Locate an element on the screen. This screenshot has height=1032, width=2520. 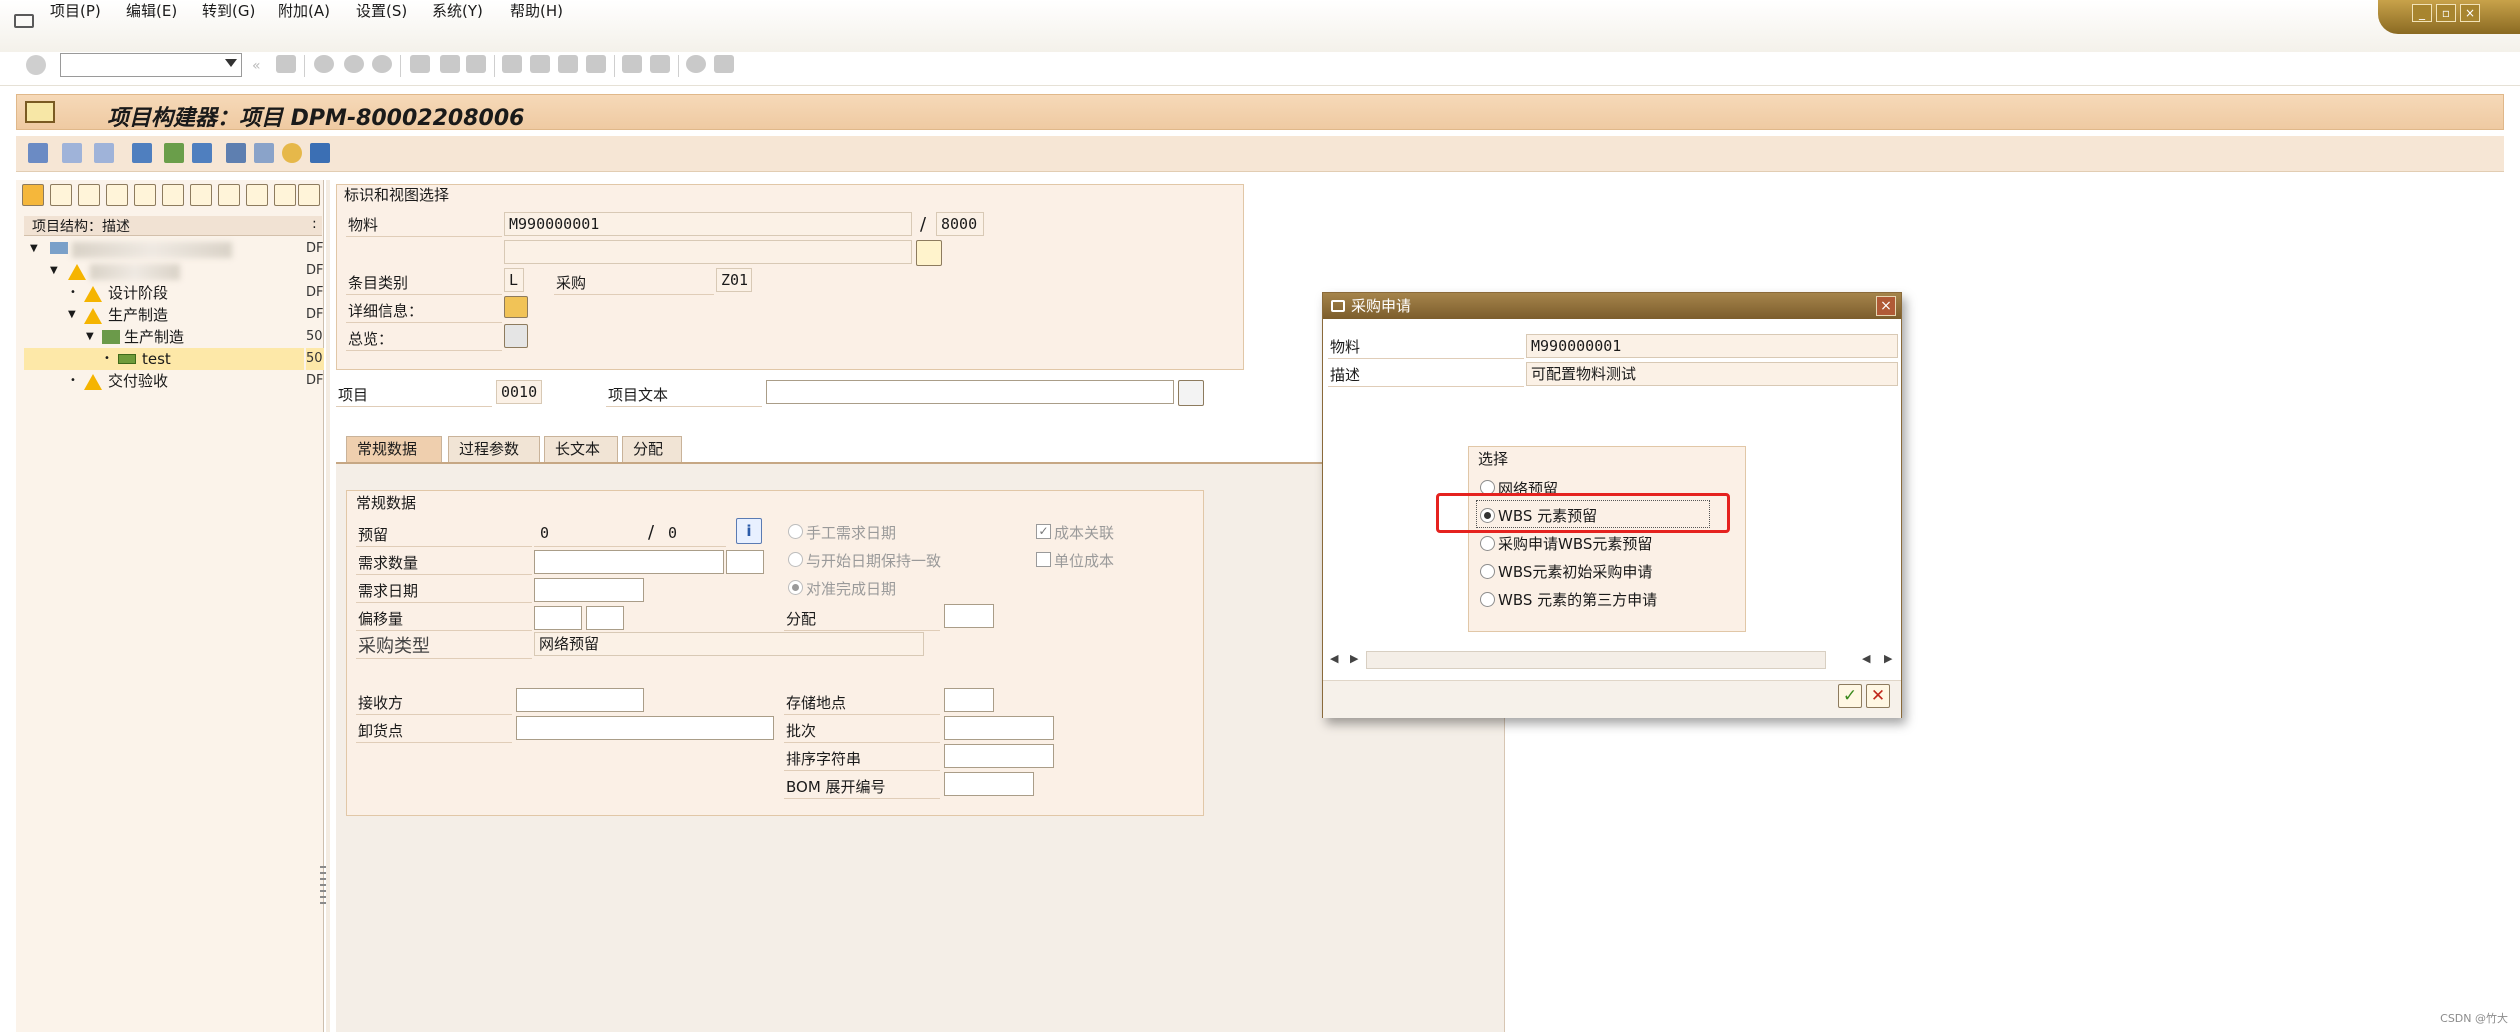
open-folder-icon is located at coordinates (33, 195).